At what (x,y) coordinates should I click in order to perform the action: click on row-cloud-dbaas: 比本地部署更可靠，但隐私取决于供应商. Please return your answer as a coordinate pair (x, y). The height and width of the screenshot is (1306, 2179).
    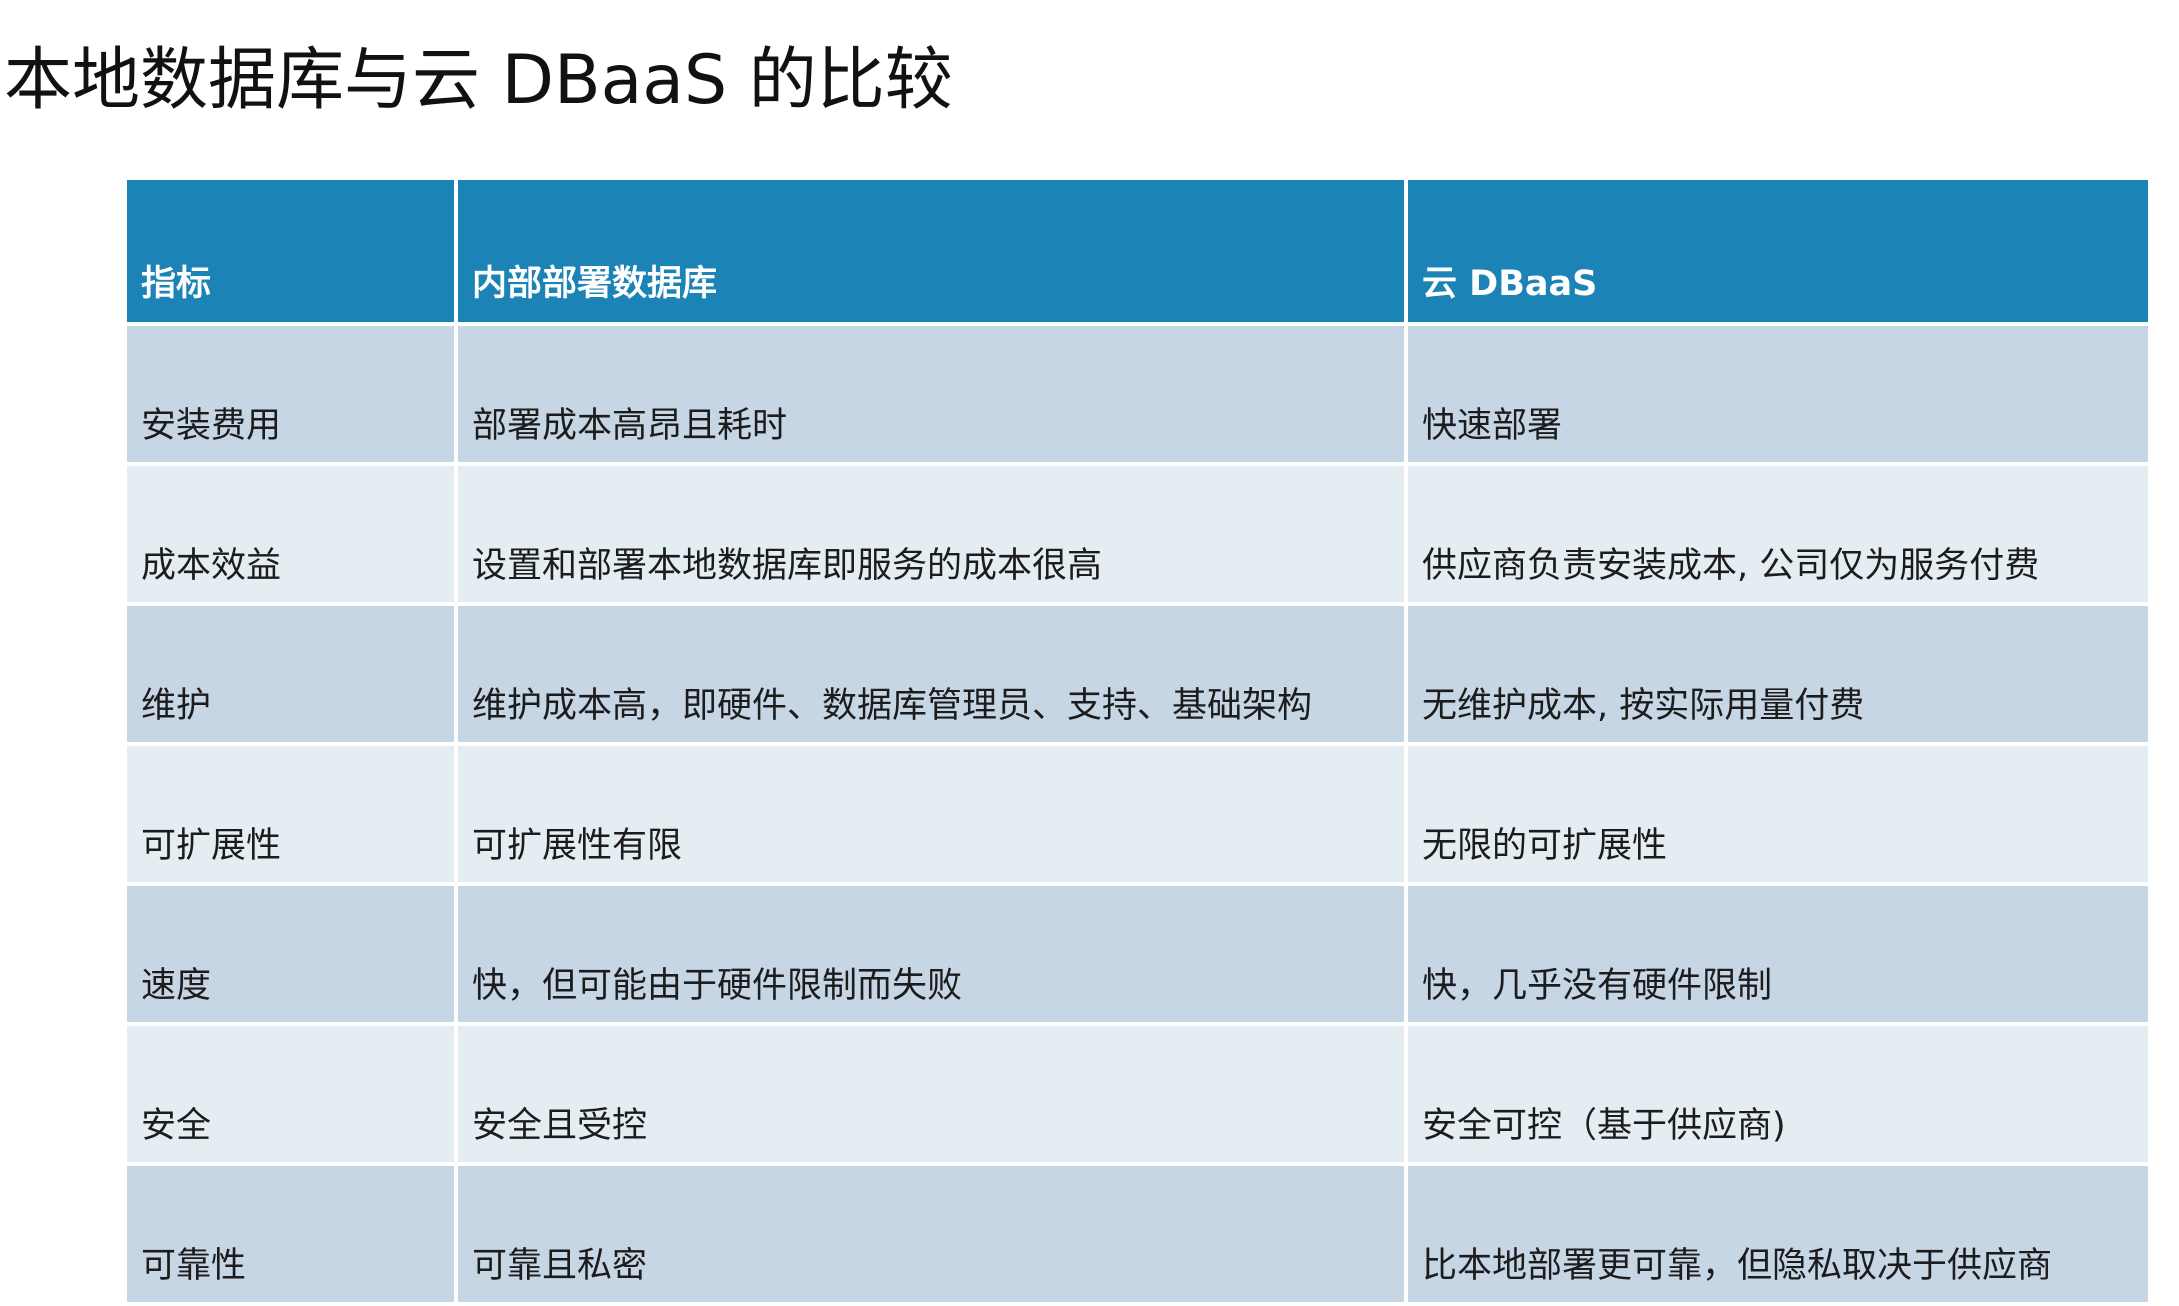
    Looking at the image, I should click on (1778, 1234).